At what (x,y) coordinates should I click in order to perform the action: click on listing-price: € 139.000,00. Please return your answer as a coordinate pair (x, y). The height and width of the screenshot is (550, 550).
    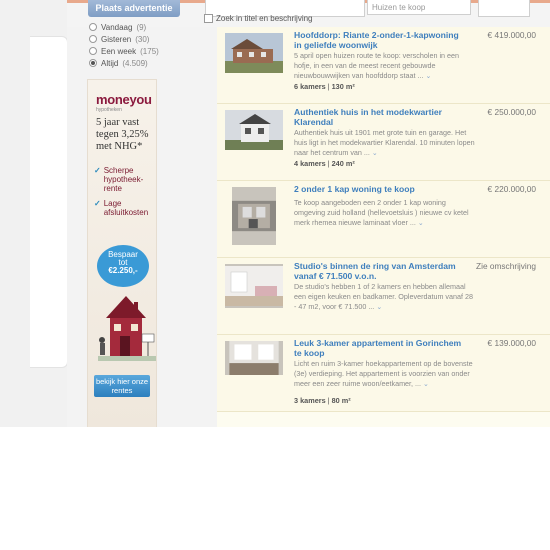
    Looking at the image, I should click on (511, 343).